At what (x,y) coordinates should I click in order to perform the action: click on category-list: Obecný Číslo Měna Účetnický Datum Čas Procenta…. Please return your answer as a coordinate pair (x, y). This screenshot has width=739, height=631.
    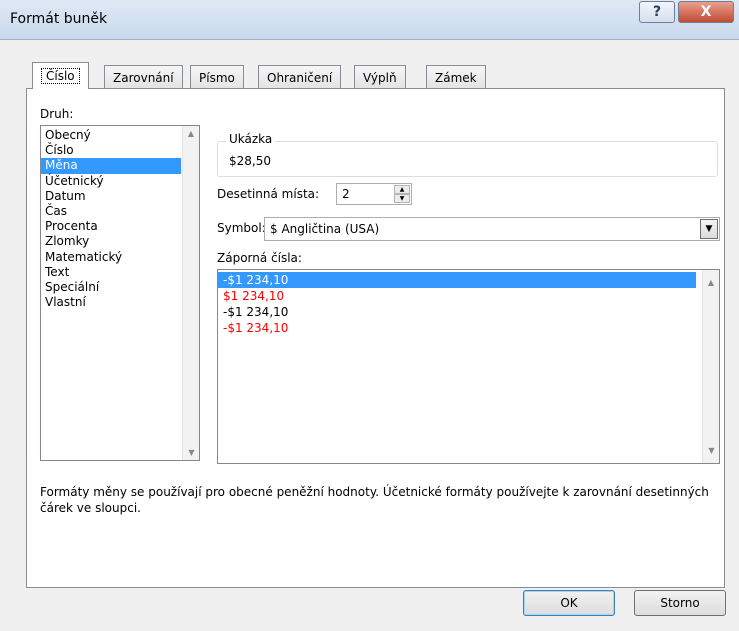
    Looking at the image, I should click on (120, 293).